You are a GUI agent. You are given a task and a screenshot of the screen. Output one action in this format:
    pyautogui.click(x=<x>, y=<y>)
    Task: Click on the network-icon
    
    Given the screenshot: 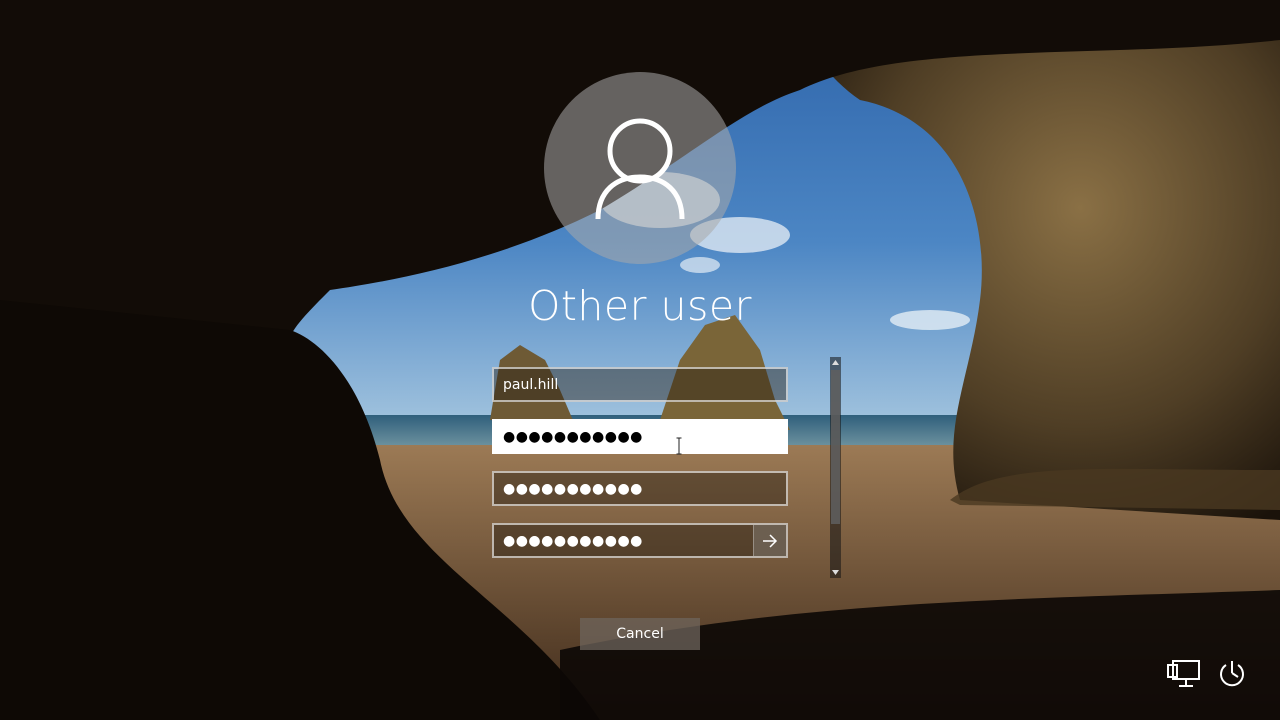 What is the action you would take?
    pyautogui.click(x=1183, y=673)
    